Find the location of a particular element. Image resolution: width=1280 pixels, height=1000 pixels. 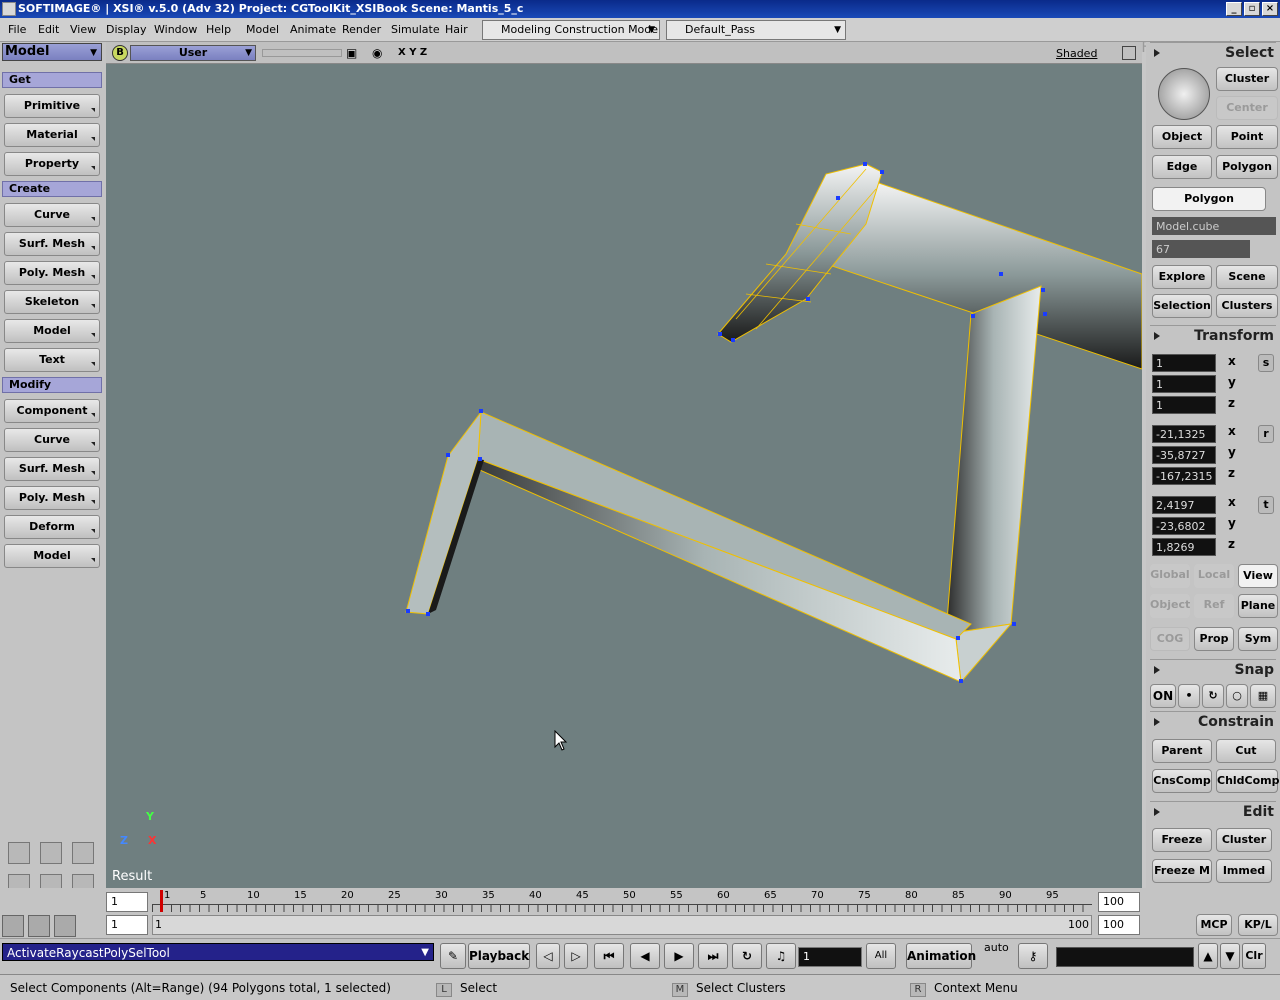

translate-mode-button: t is located at coordinates (1266, 505).